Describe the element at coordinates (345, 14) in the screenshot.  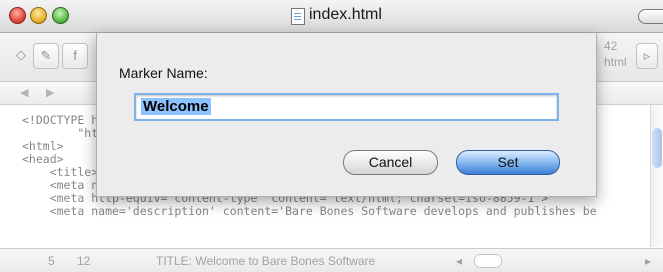
I see `window-title: index.html` at that location.